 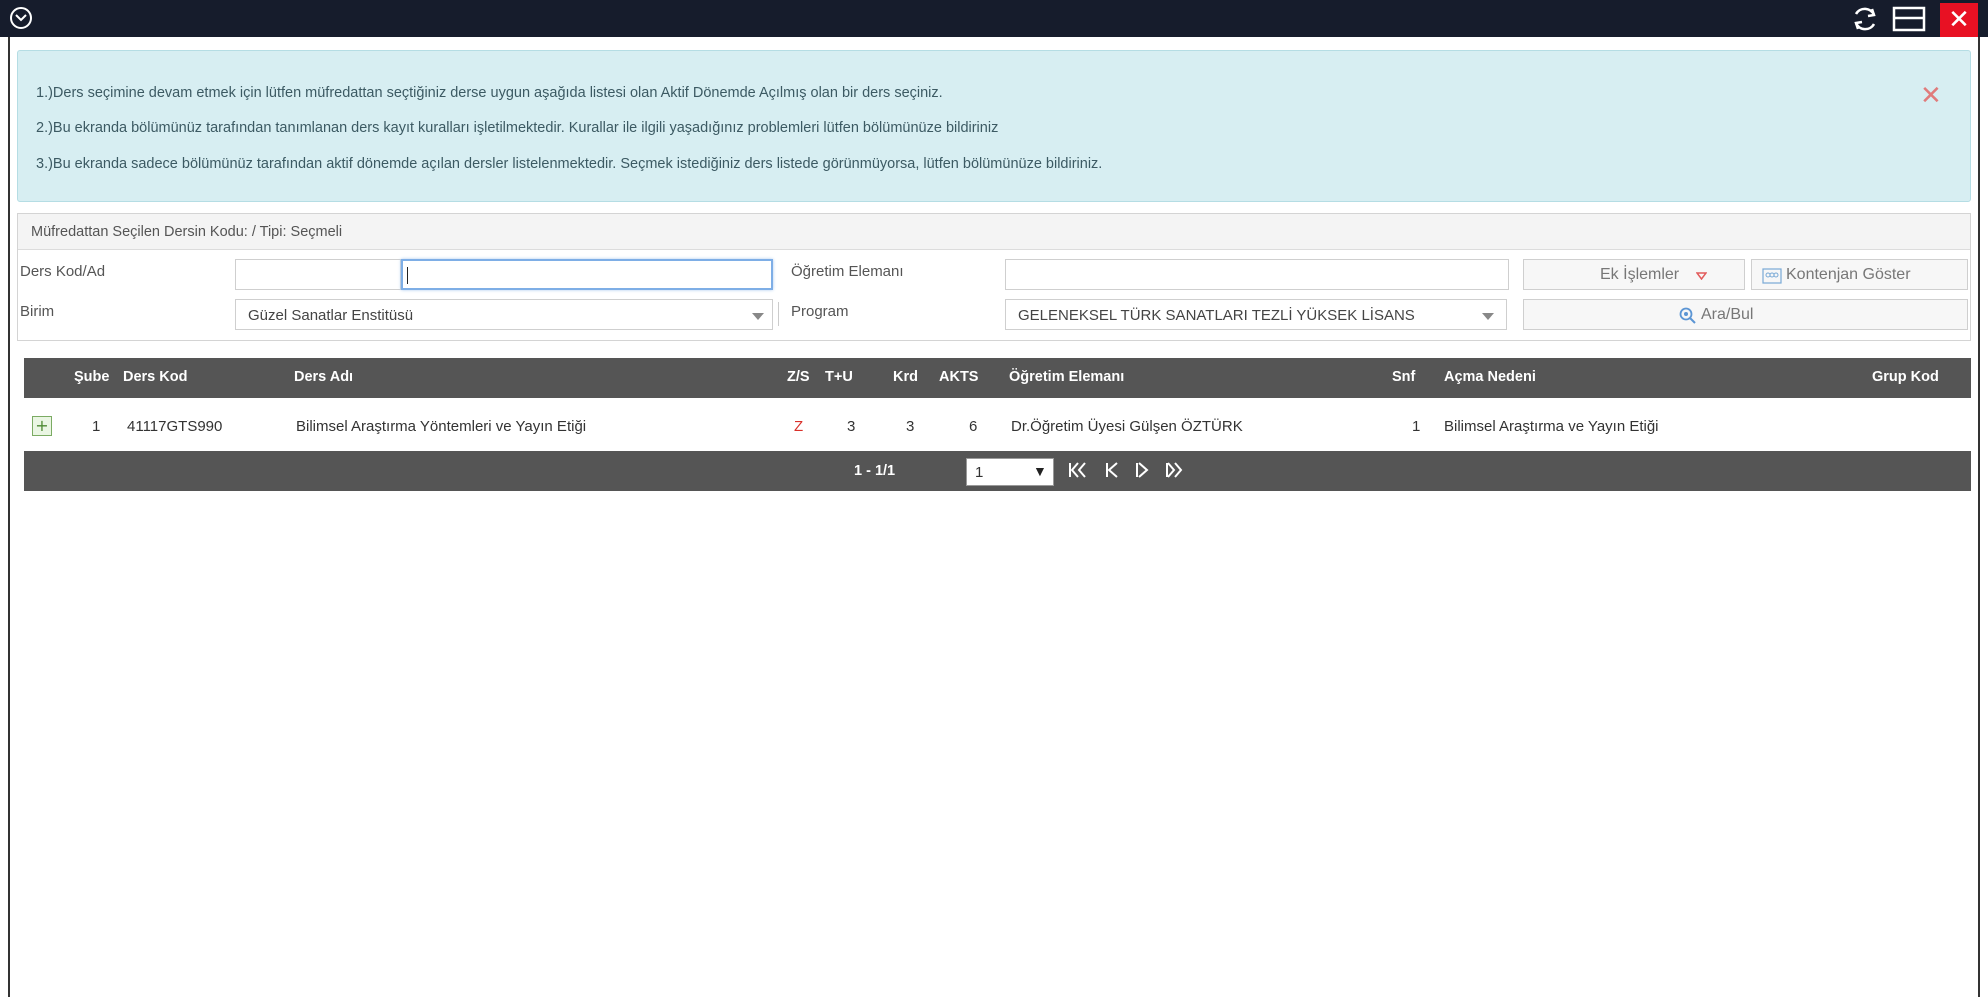 What do you see at coordinates (875, 471) in the screenshot?
I see `pager-info: 1 - 1/1` at bounding box center [875, 471].